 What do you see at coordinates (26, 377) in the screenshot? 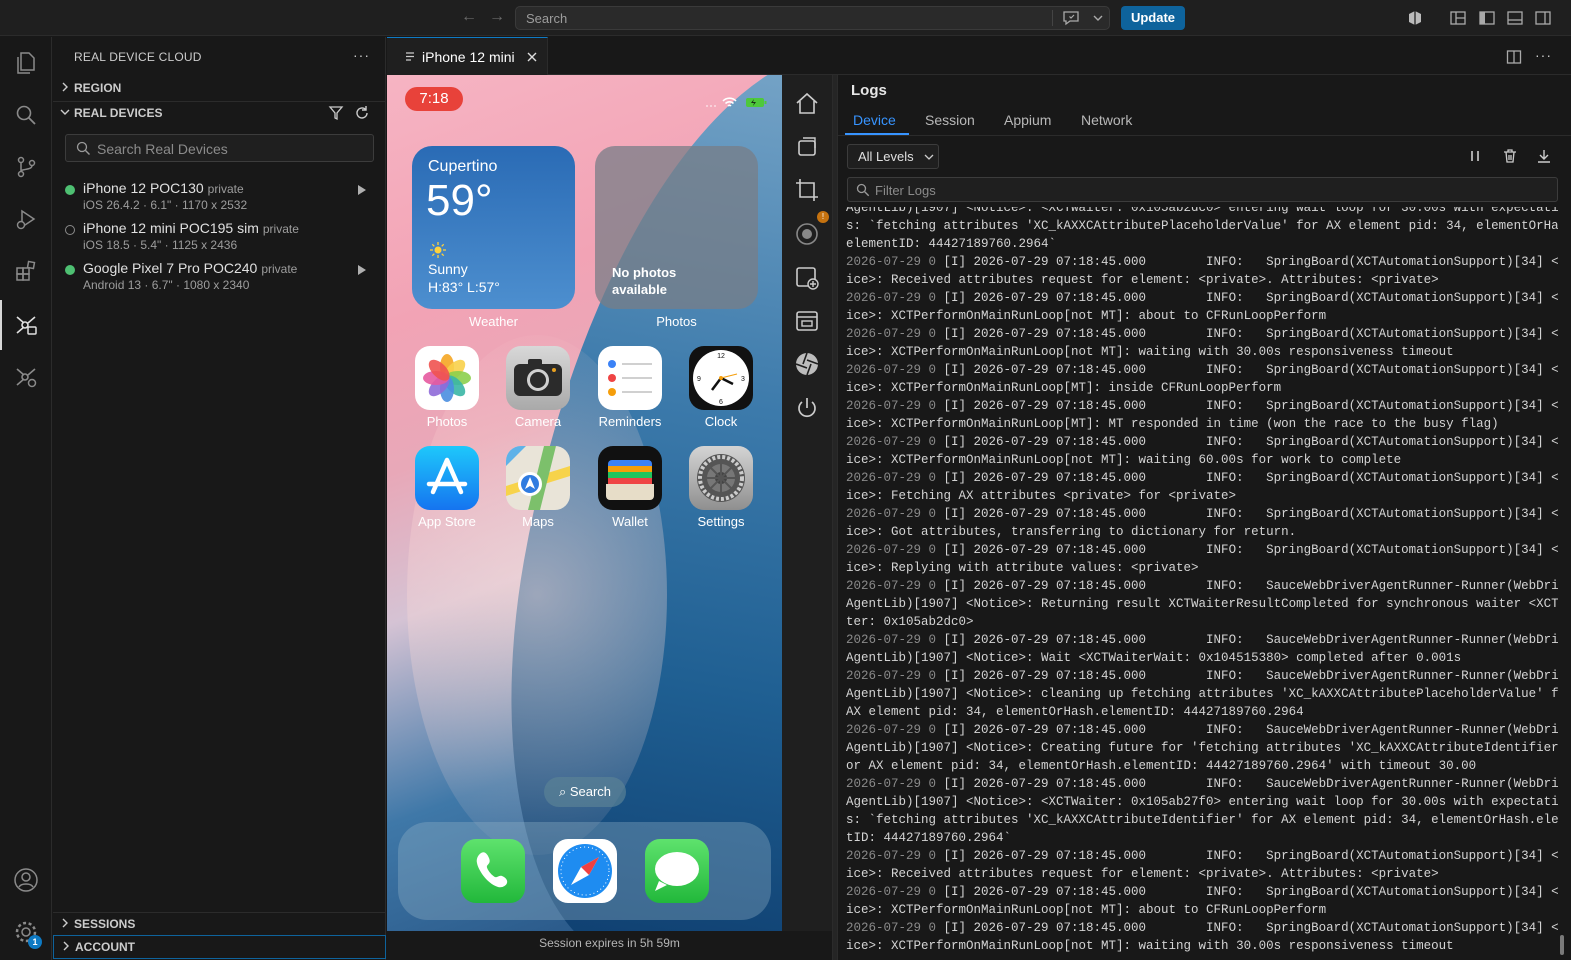
I see `device-cloud-secondary-icon` at bounding box center [26, 377].